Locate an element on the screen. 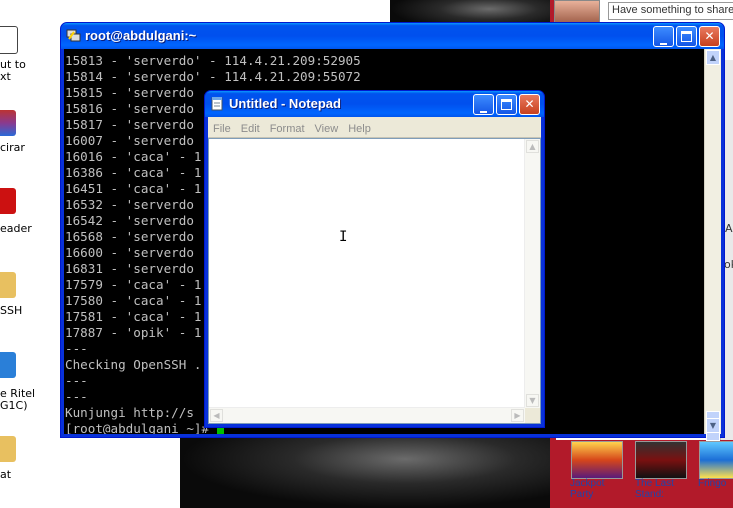  notepad-vertical-scrollbar: ▲ ▼ is located at coordinates (532, 273).